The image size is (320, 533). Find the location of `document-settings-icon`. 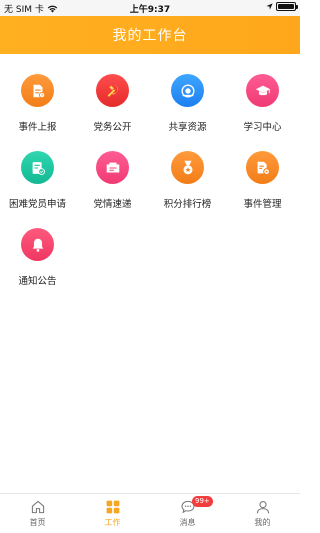

document-settings-icon is located at coordinates (262, 167).